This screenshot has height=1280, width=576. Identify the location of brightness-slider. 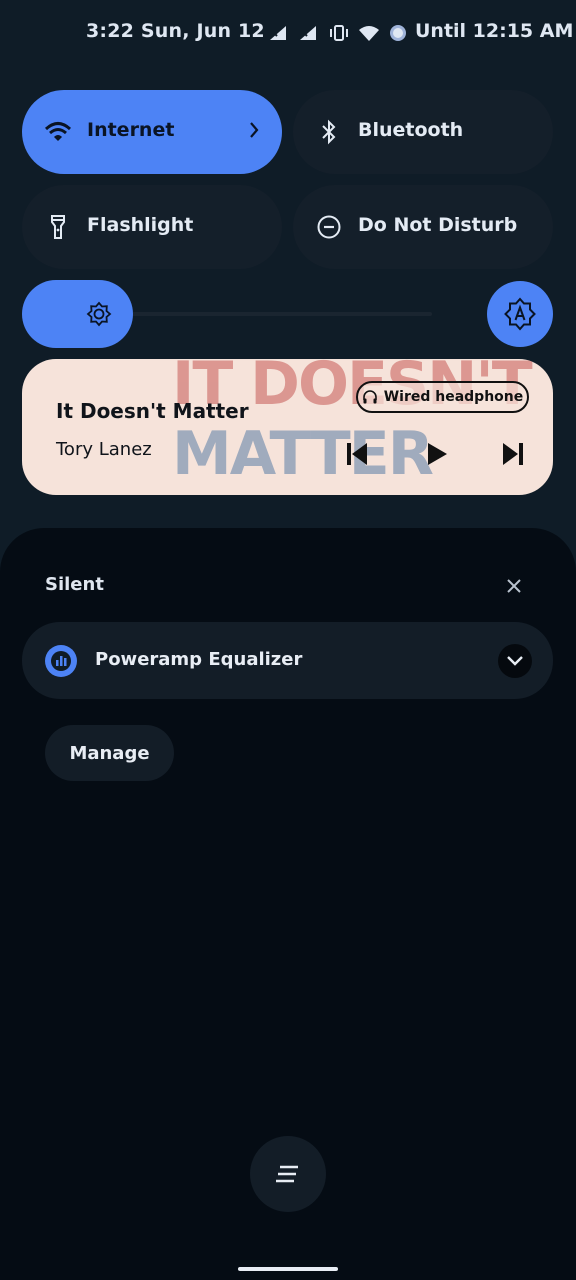
(227, 314).